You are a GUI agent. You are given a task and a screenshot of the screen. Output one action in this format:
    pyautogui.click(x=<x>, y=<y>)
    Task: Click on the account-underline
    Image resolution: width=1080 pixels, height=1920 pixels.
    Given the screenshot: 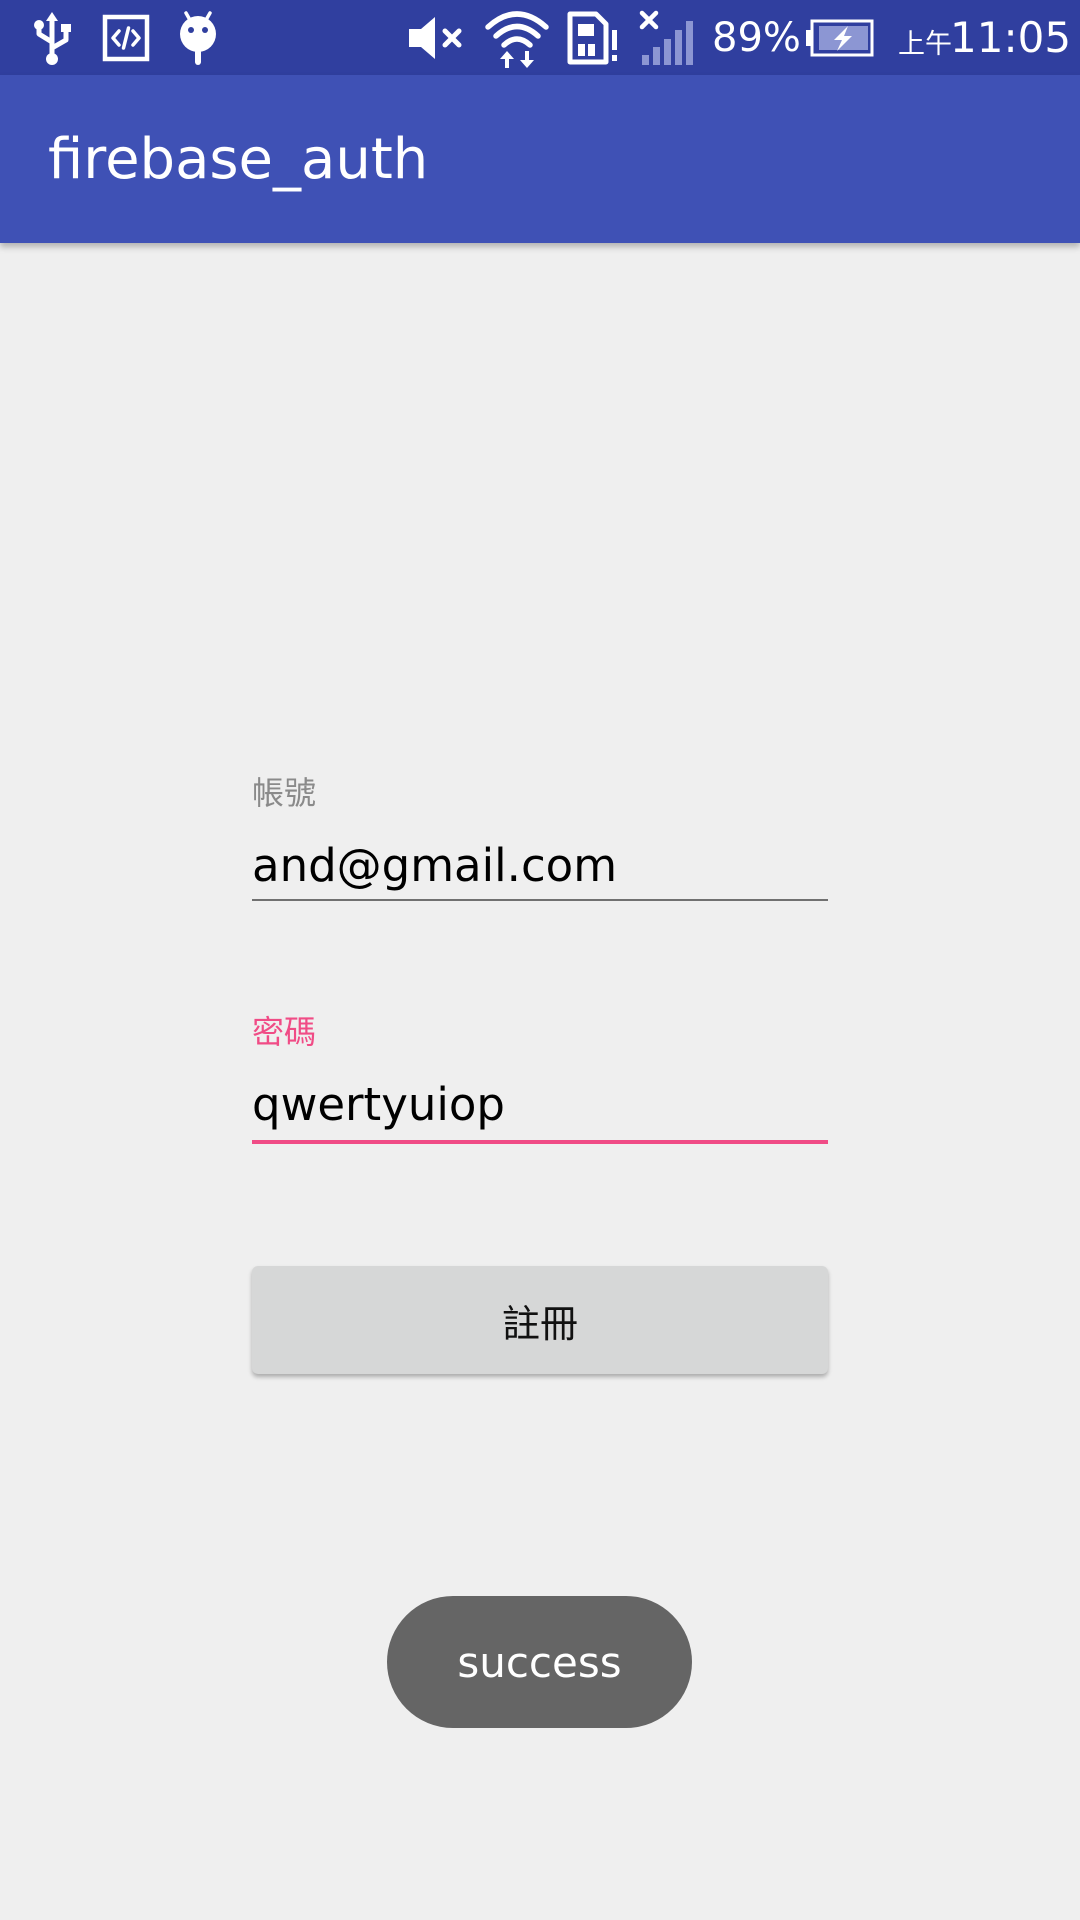 What is the action you would take?
    pyautogui.click(x=540, y=900)
    